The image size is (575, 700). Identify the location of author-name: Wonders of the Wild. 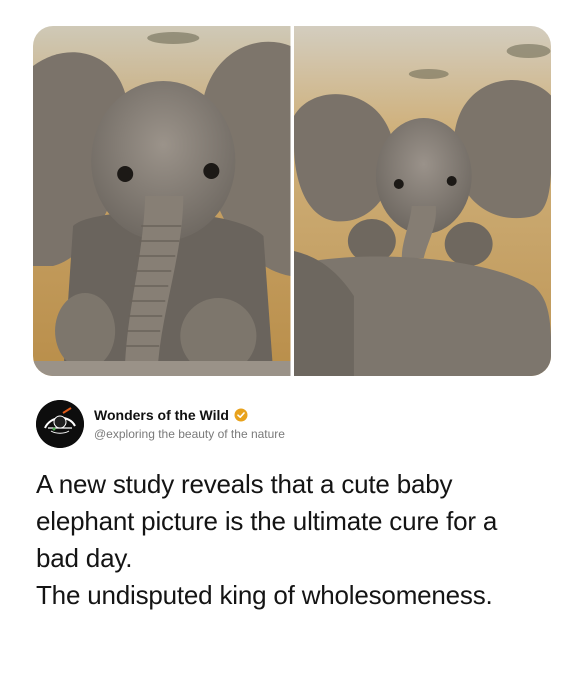
(161, 415).